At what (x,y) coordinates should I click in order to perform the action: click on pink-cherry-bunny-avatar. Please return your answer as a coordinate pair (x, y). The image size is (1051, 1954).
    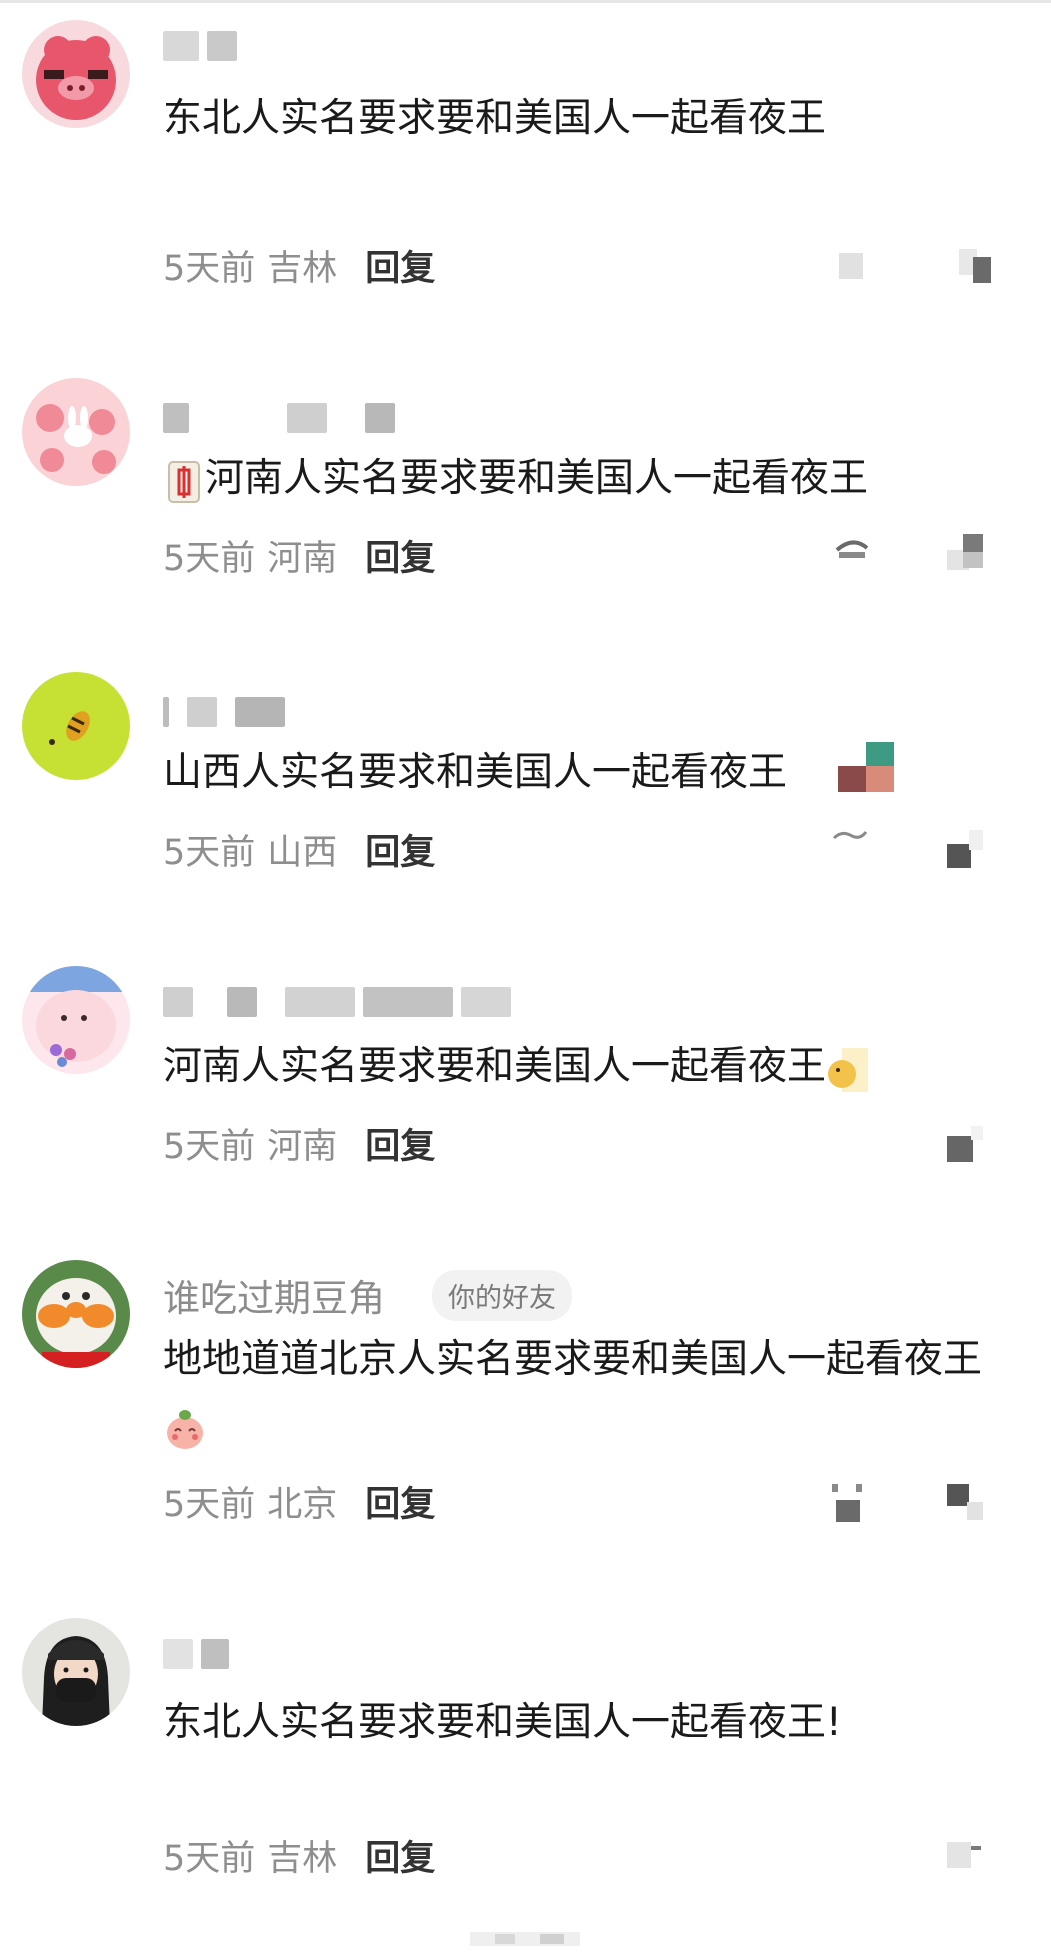
    Looking at the image, I should click on (76, 432).